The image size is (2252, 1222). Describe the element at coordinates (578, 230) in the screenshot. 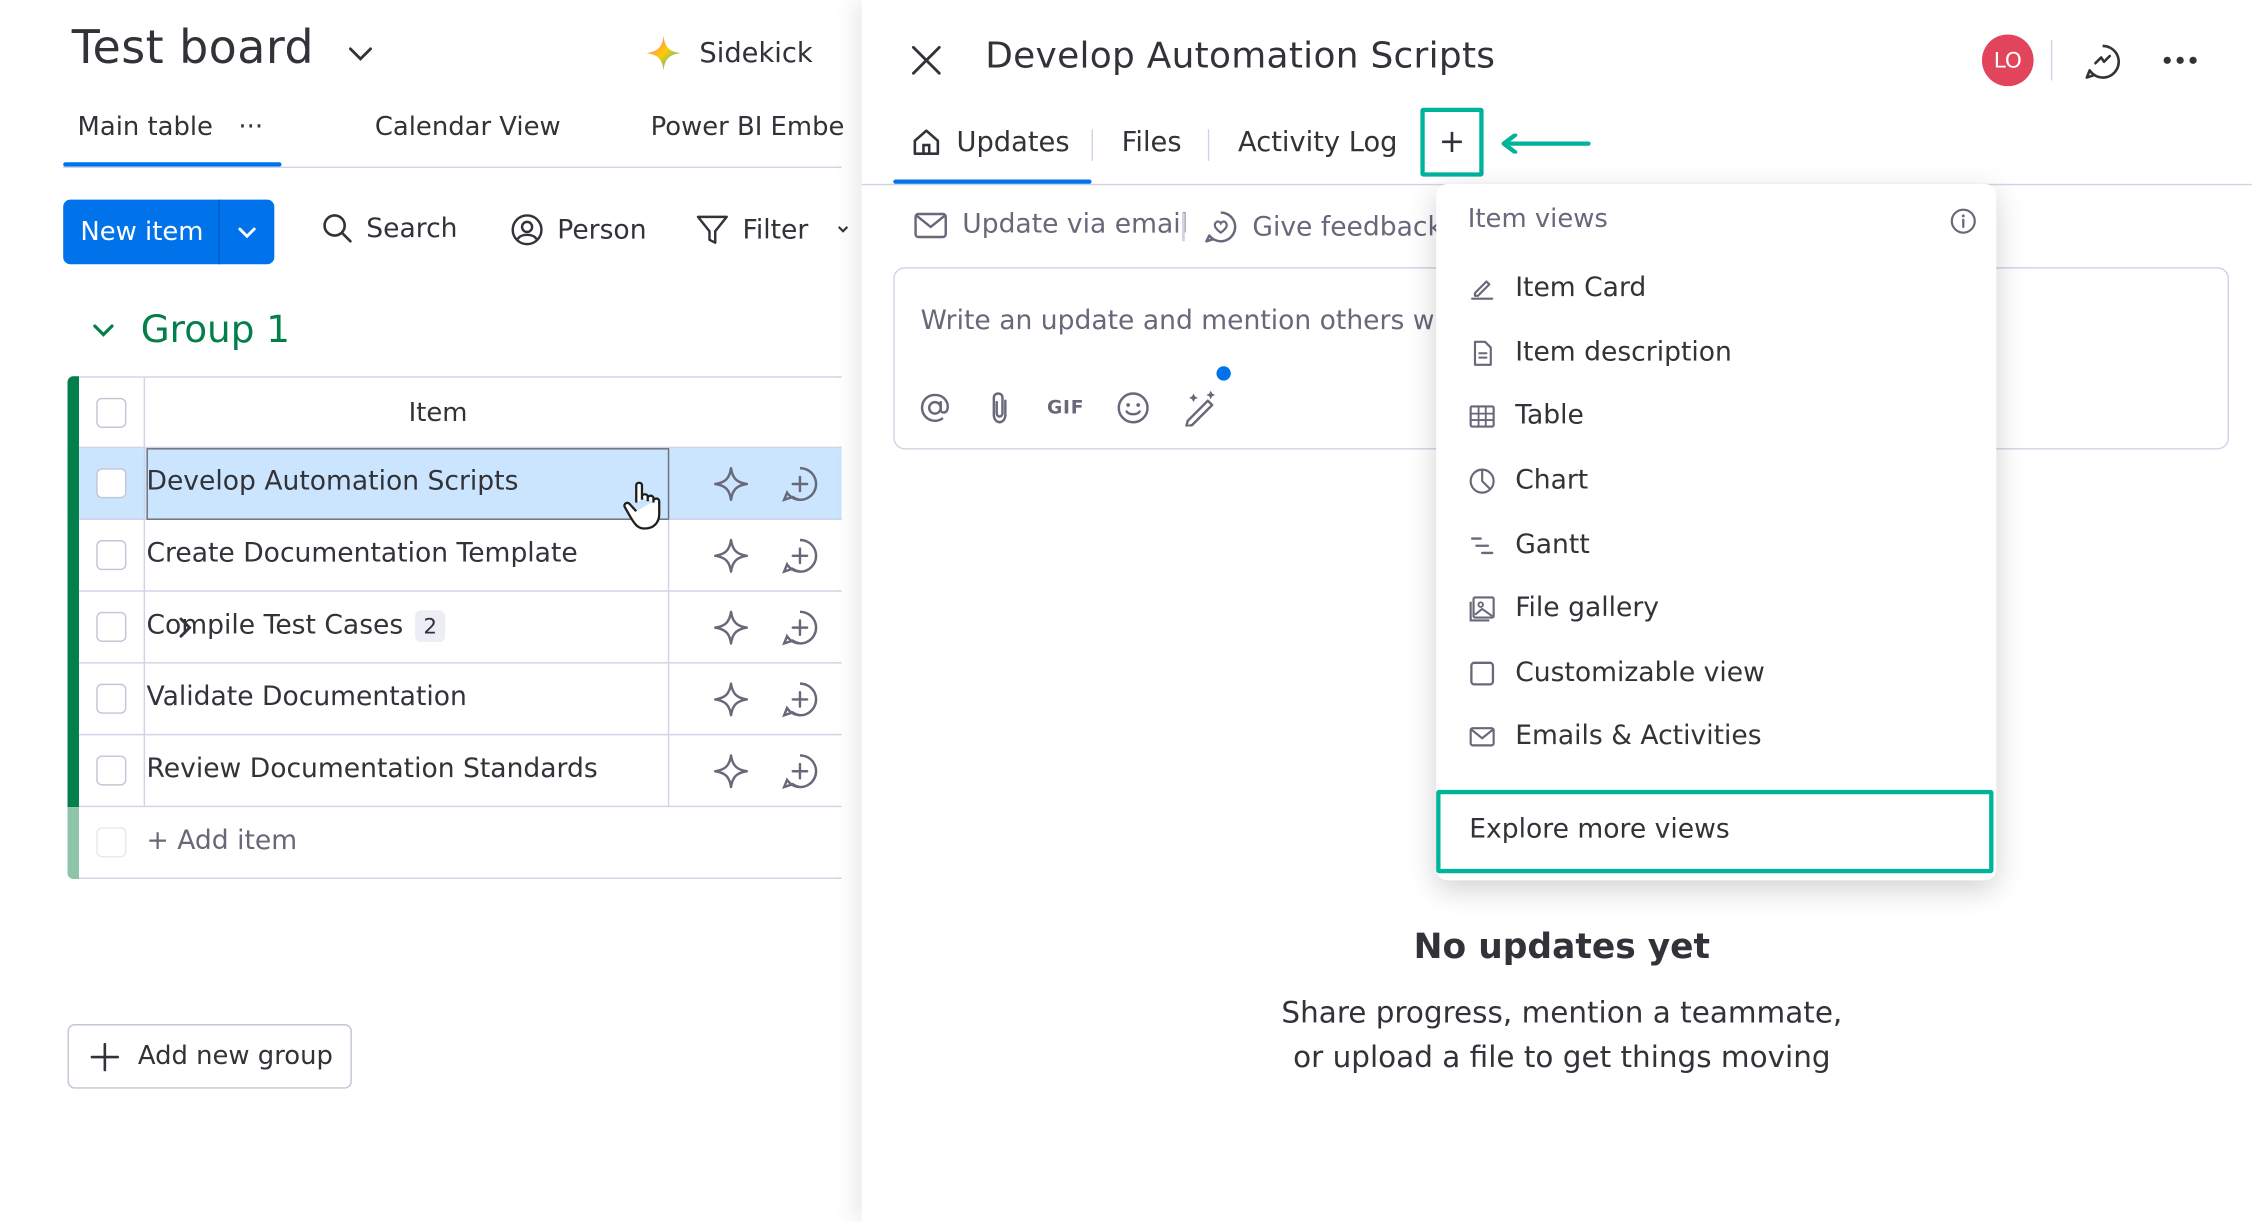

I see `person-filter-button: Person` at that location.